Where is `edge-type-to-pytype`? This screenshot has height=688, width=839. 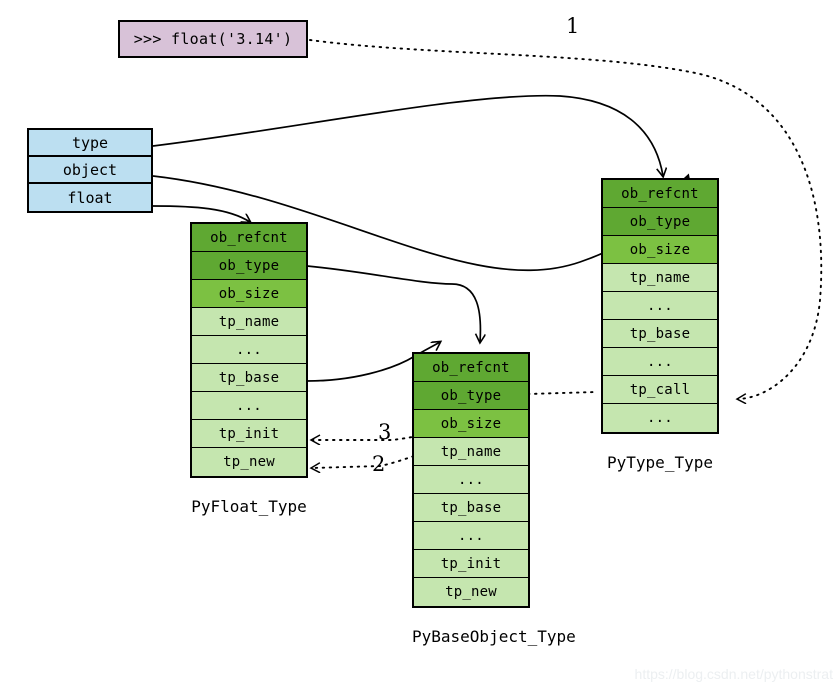 edge-type-to-pytype is located at coordinates (407, 135).